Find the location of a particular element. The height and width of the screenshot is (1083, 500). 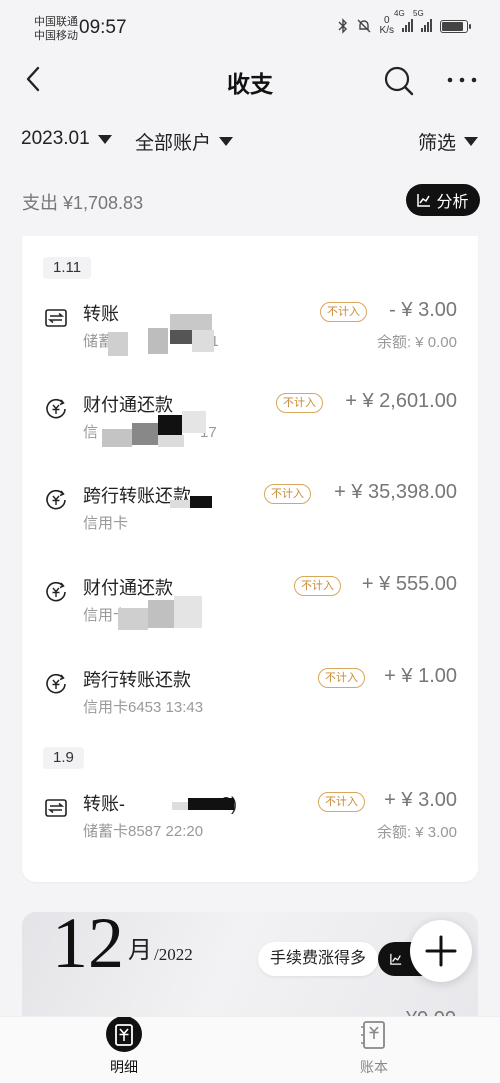

month-selector: 2023.01 is located at coordinates (66, 139).